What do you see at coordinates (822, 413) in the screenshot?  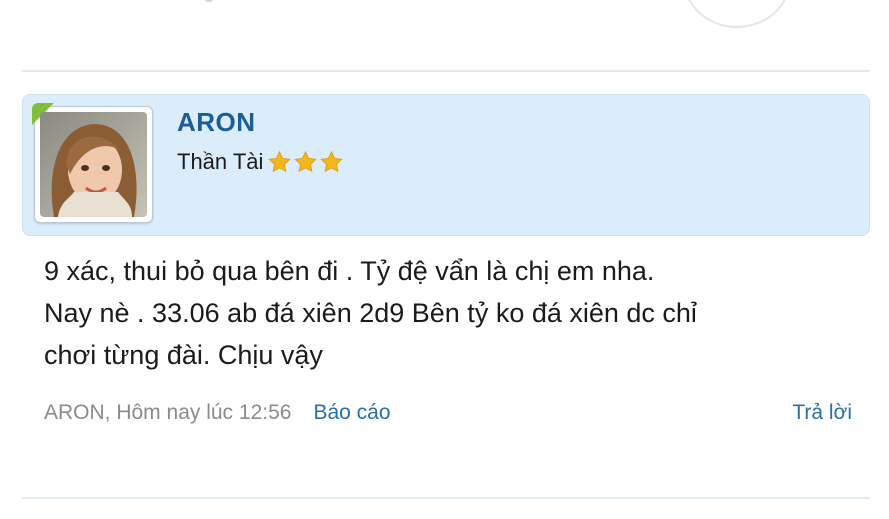 I see `reply-link: Trả lời` at bounding box center [822, 413].